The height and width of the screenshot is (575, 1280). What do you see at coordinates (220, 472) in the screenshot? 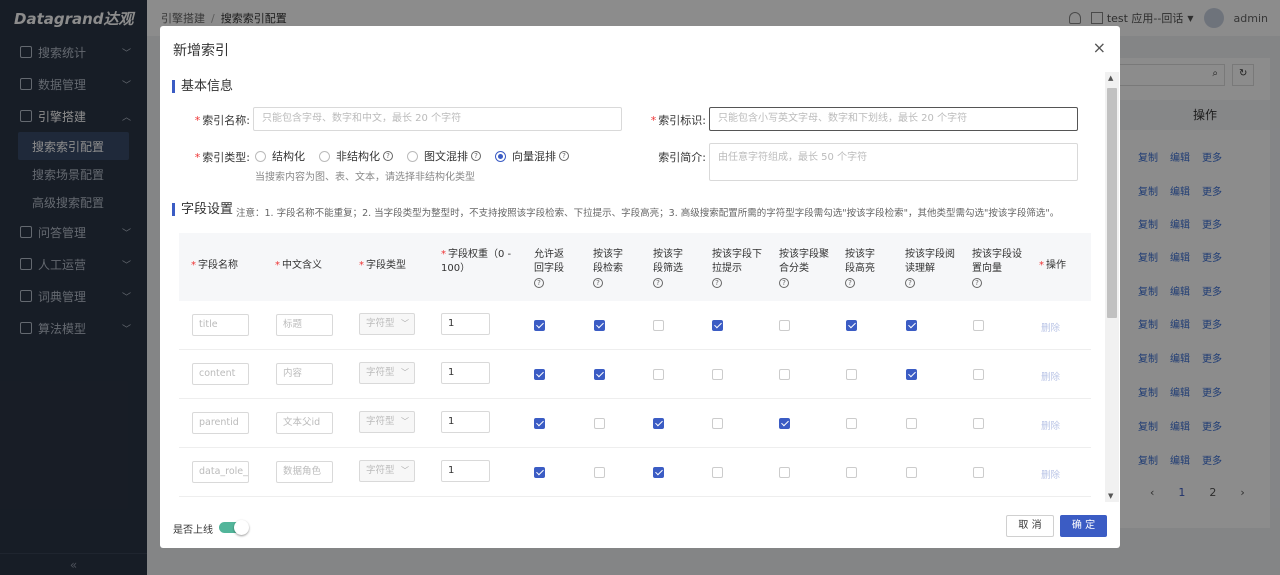
I see `field-name-input: data_role_i` at bounding box center [220, 472].